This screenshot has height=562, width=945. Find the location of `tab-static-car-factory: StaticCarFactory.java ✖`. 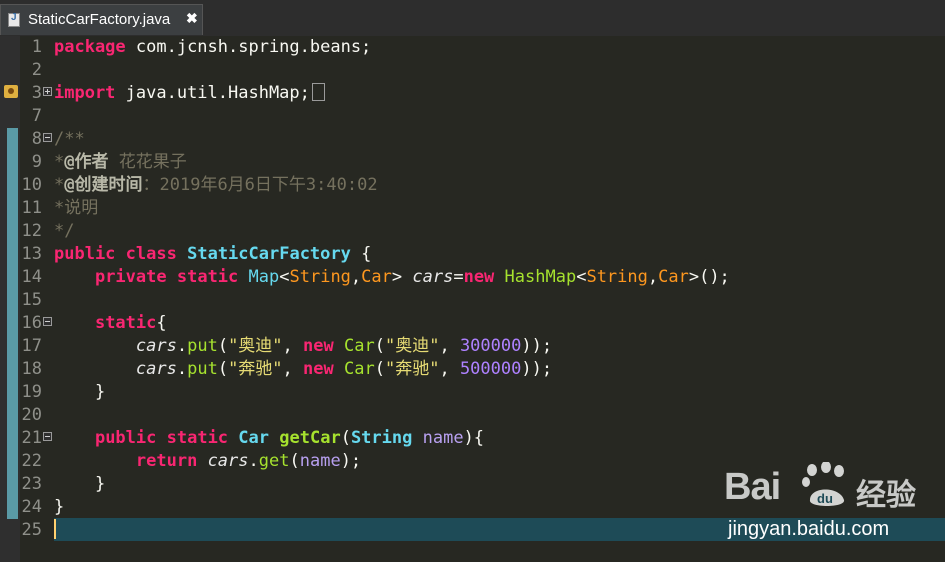

tab-static-car-factory: StaticCarFactory.java ✖ is located at coordinates (101, 19).